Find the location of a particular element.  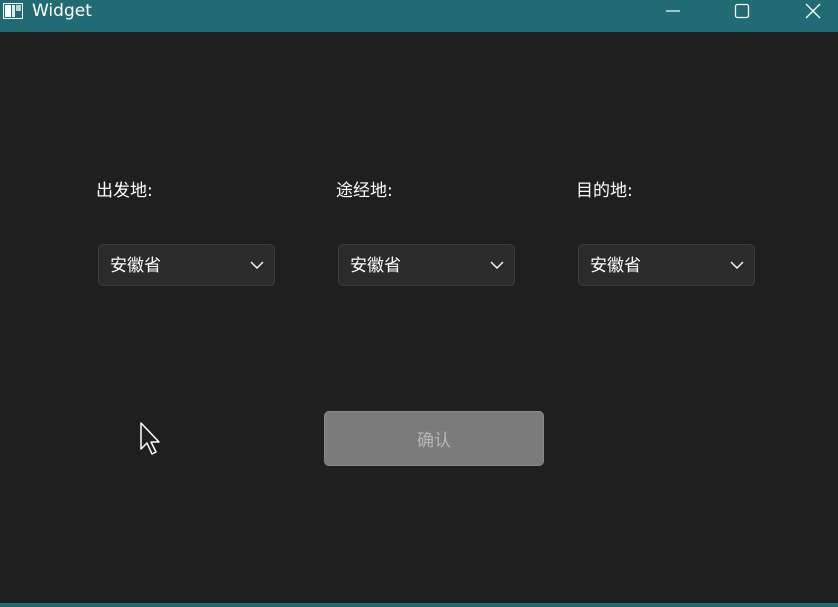

window-title: Widget is located at coordinates (62, 11).